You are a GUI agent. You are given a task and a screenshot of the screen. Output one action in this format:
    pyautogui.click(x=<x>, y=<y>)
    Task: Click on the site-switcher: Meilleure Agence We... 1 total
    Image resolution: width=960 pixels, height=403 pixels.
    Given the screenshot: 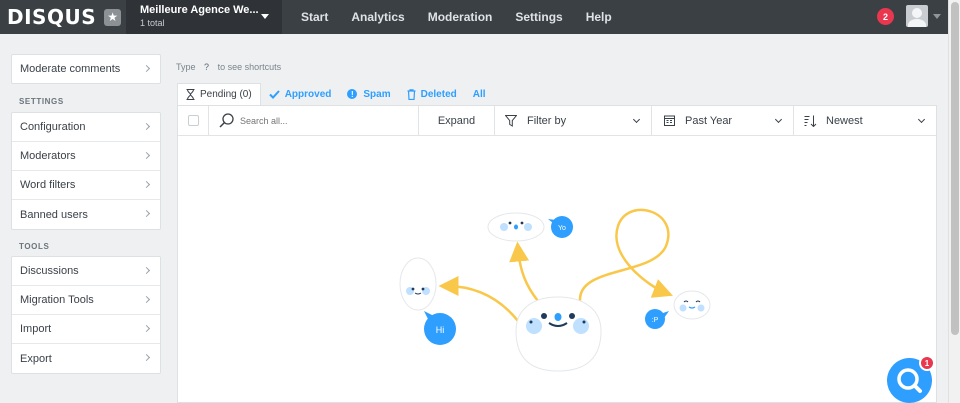 What is the action you would take?
    pyautogui.click(x=204, y=17)
    